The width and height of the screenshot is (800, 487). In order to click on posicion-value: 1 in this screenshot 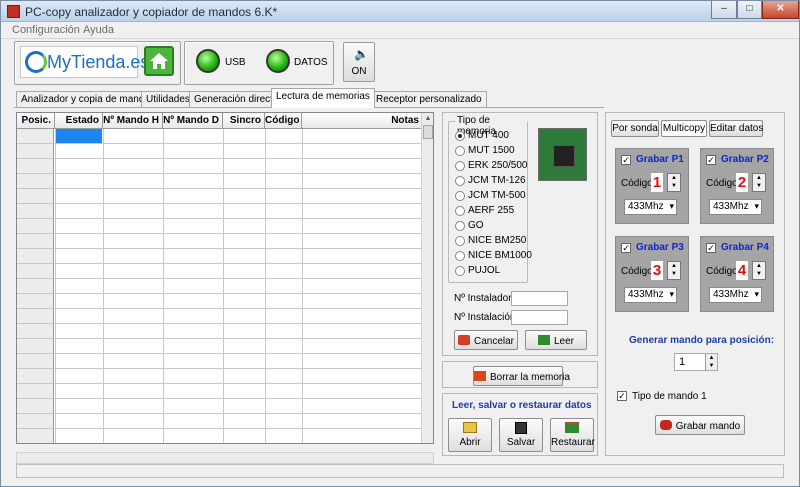, I will do `click(682, 362)`.